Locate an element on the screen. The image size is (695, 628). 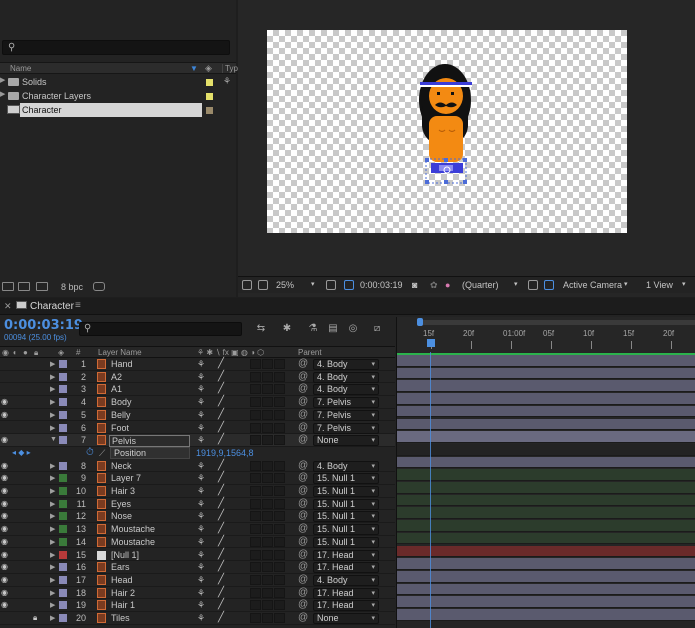
show-snapshot-icon: ✿ is located at coordinates (434, 285).